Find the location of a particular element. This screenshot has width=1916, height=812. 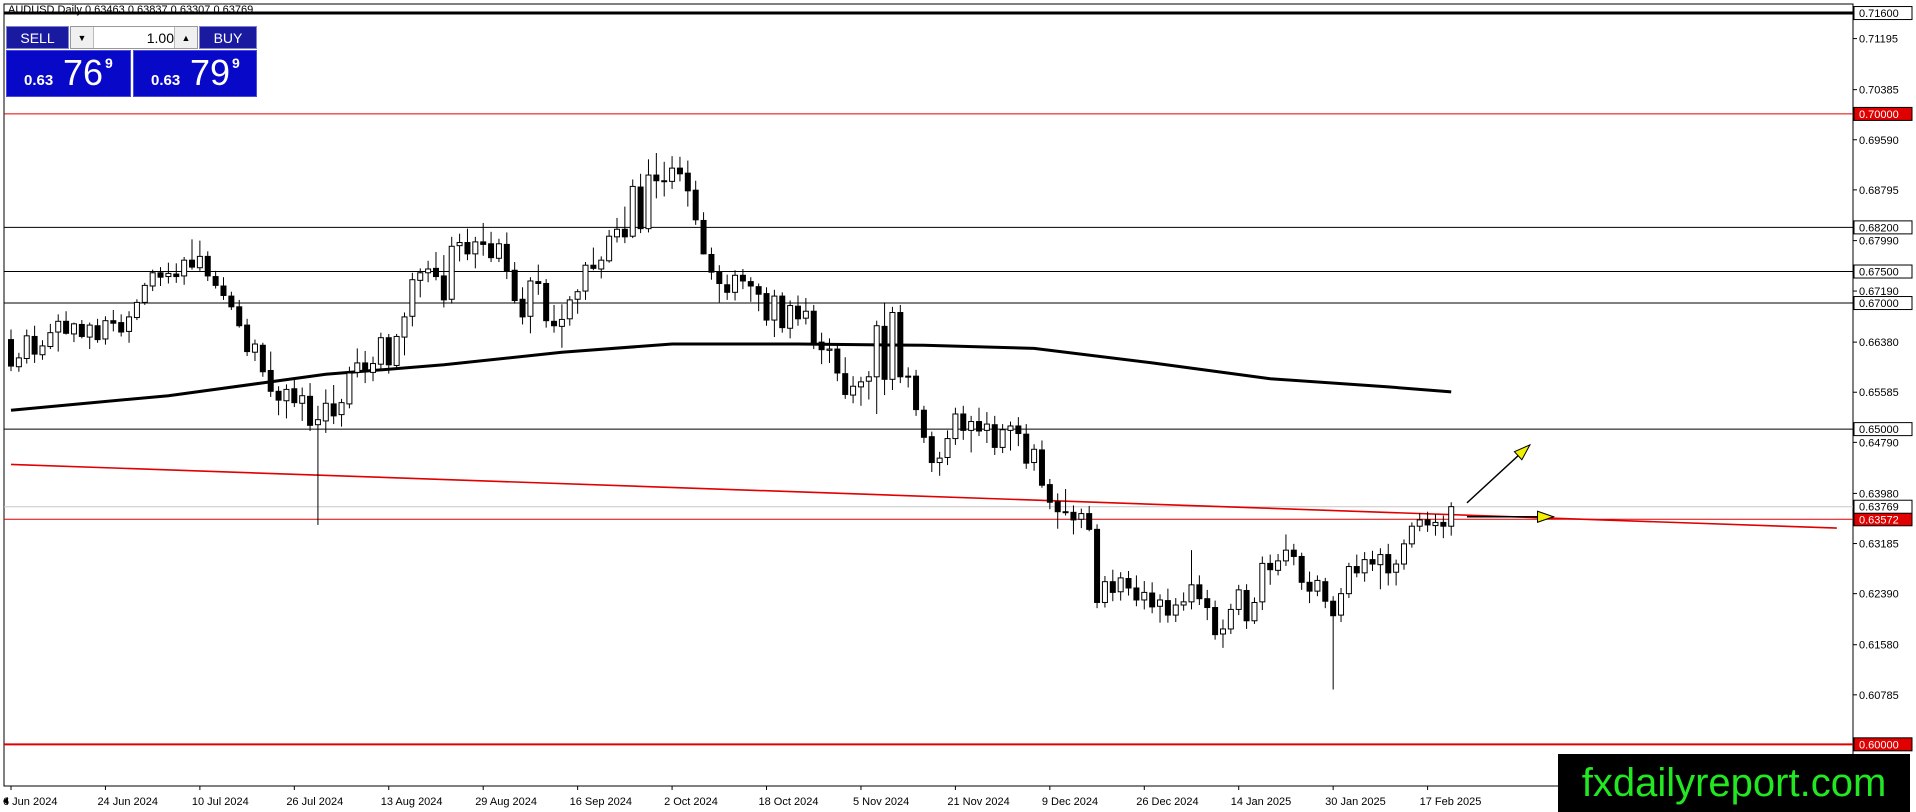

y-tick-label: 0.67990 is located at coordinates (1879, 242).